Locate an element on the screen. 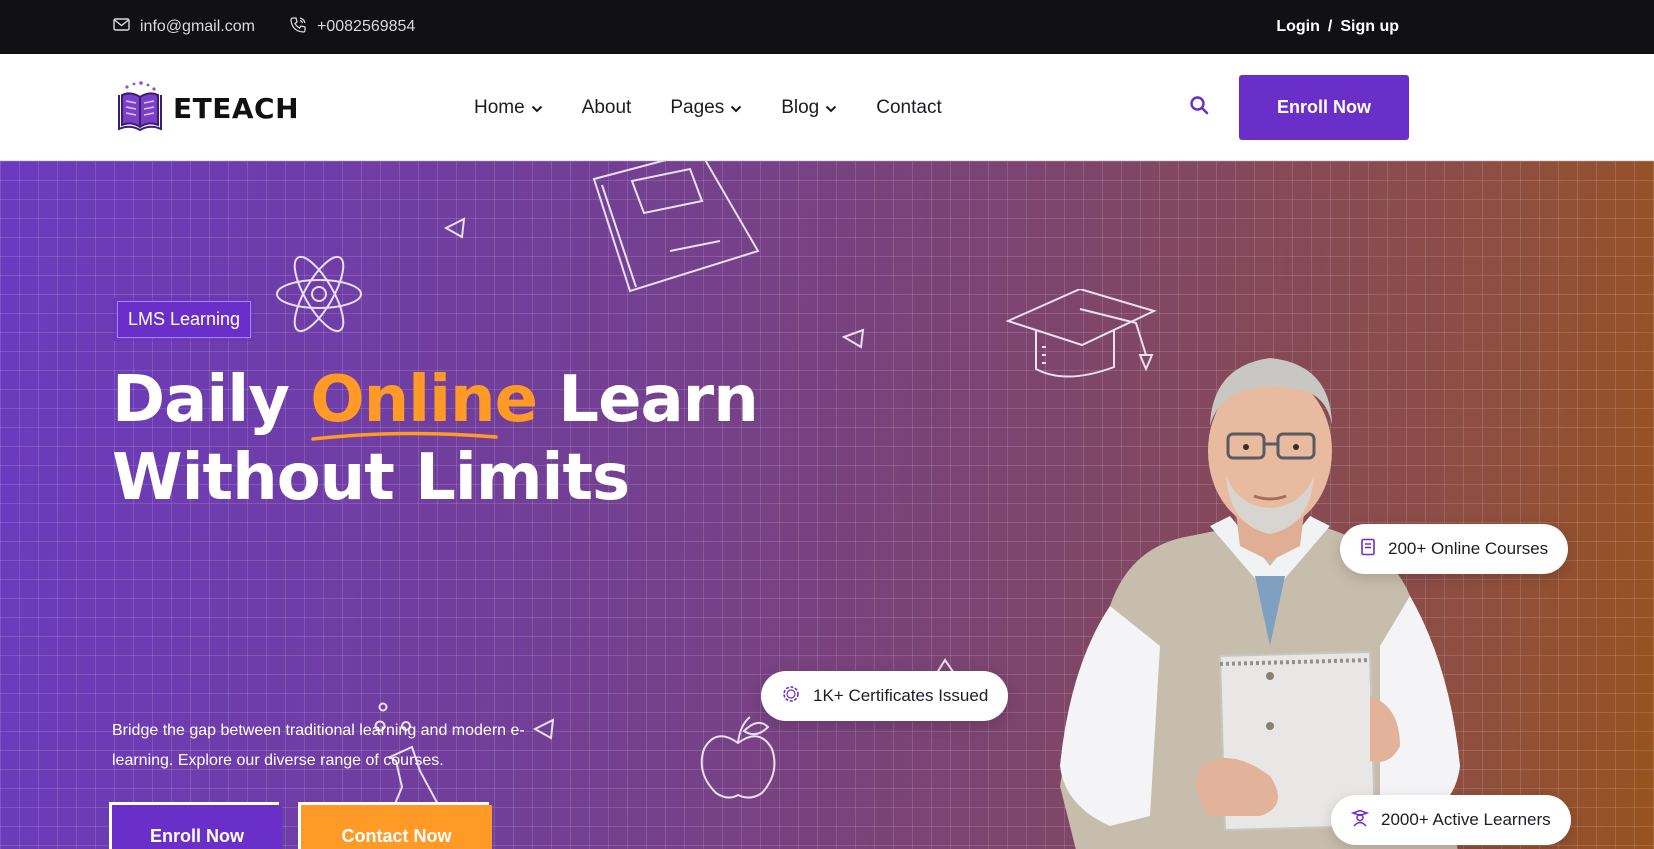 The image size is (1654, 849). site-logo: ETEACH is located at coordinates (208, 108).